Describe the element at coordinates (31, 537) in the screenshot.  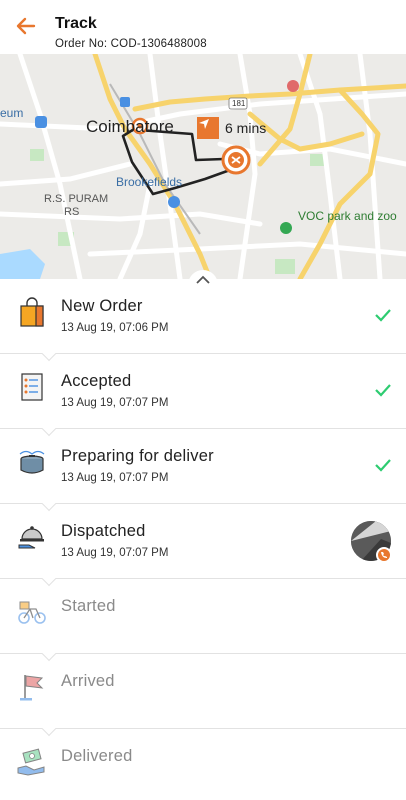
I see `serving-dish-icon` at that location.